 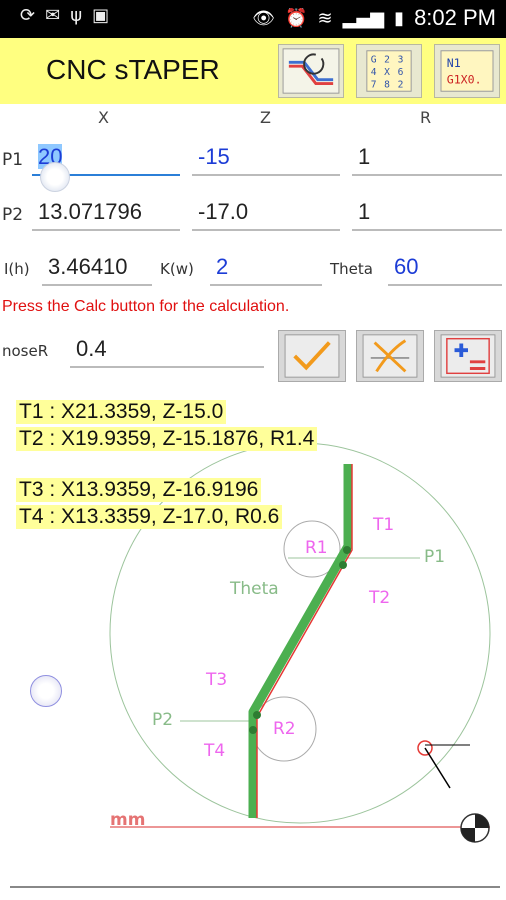 I want to click on t1-label: T1, so click(x=383, y=525).